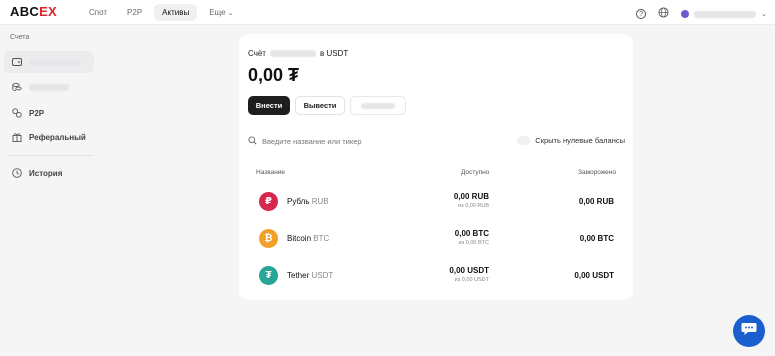 Image resolution: width=775 pixels, height=356 pixels. I want to click on asset-name: Рубль RUB, so click(308, 201).